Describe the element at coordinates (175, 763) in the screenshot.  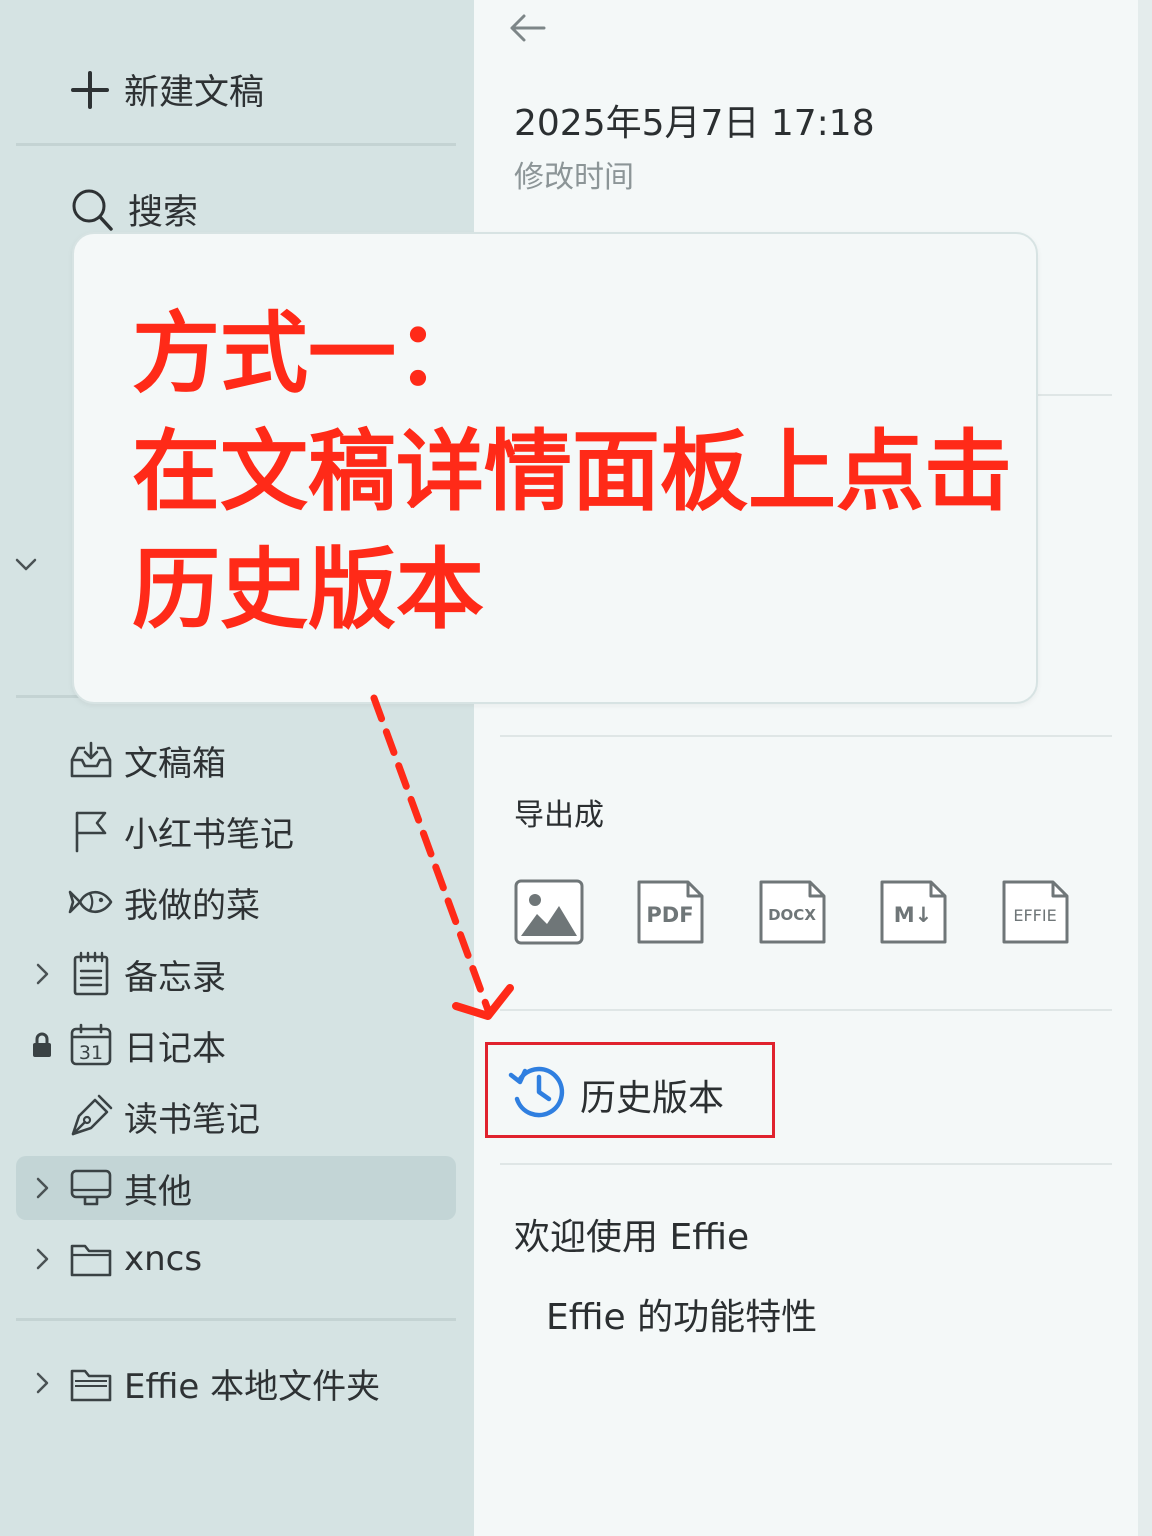
I see `sidebar-item-label: 文稿箱` at that location.